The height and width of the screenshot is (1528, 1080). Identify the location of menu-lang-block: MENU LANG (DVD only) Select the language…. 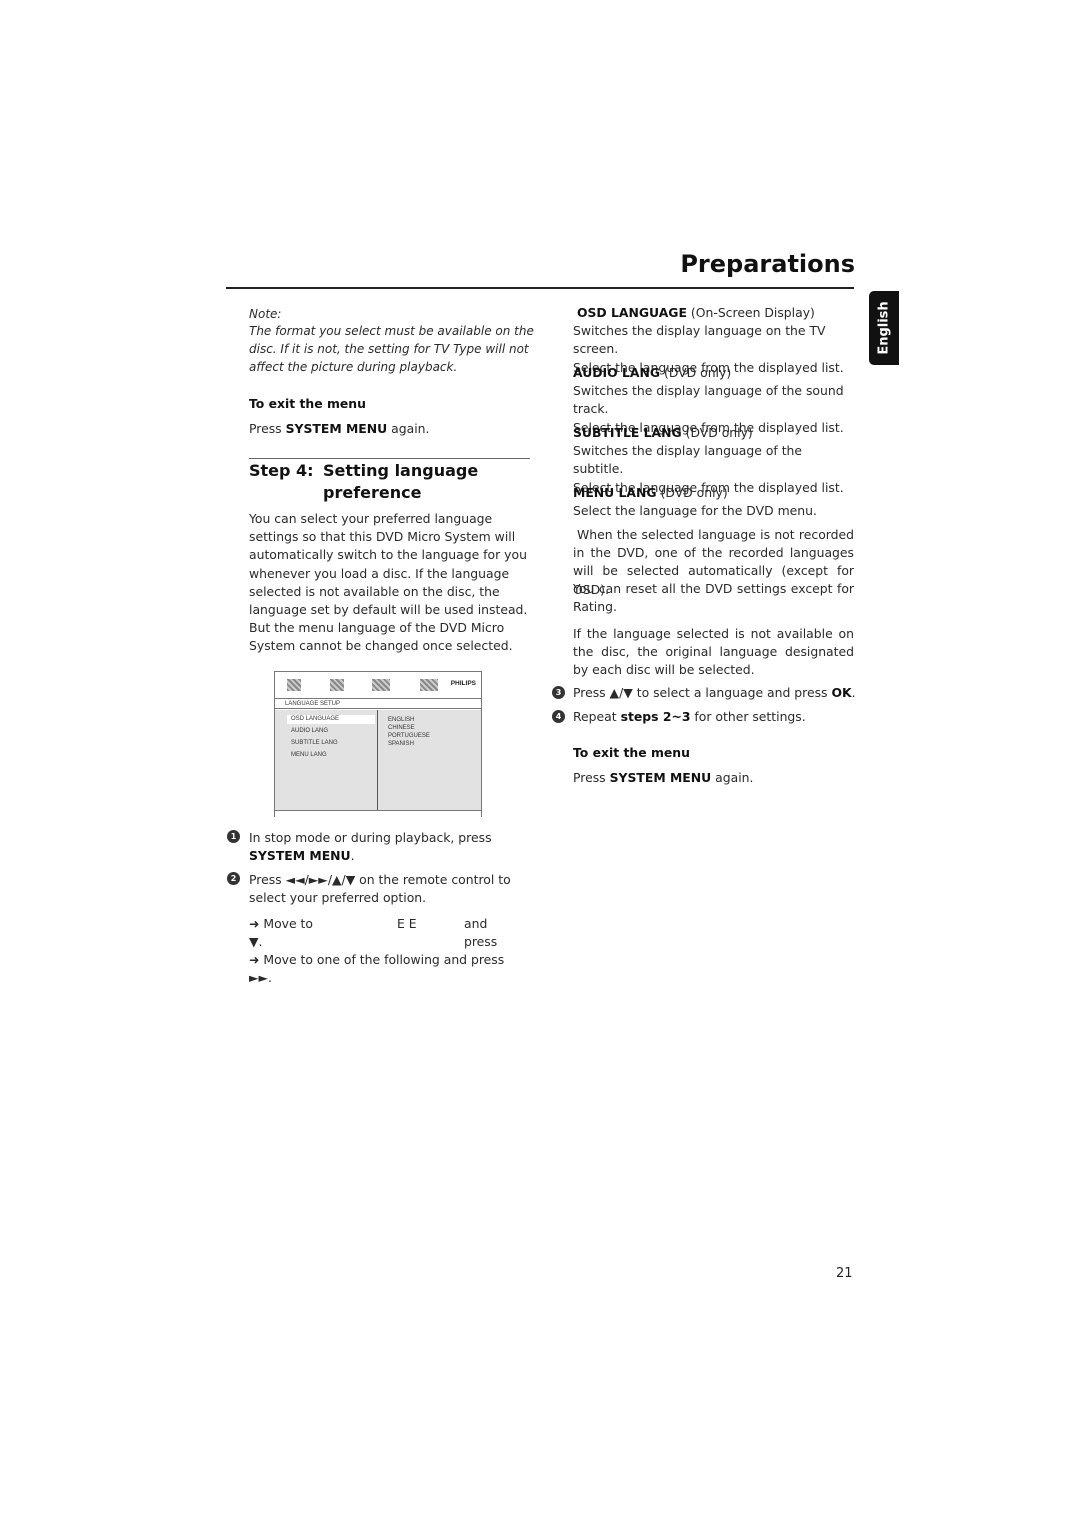
(714, 502).